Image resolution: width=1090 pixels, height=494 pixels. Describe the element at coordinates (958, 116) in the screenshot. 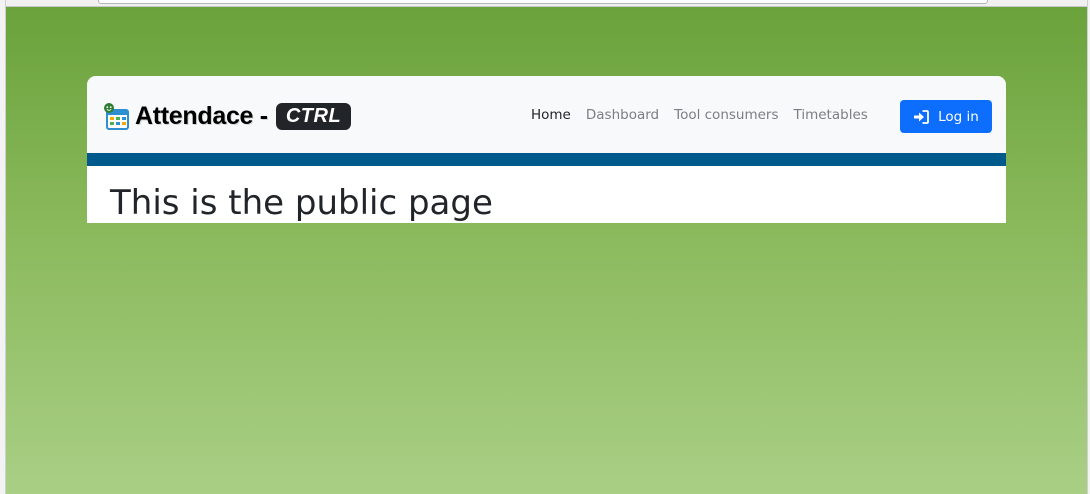

I see `login-label: Log in` at that location.